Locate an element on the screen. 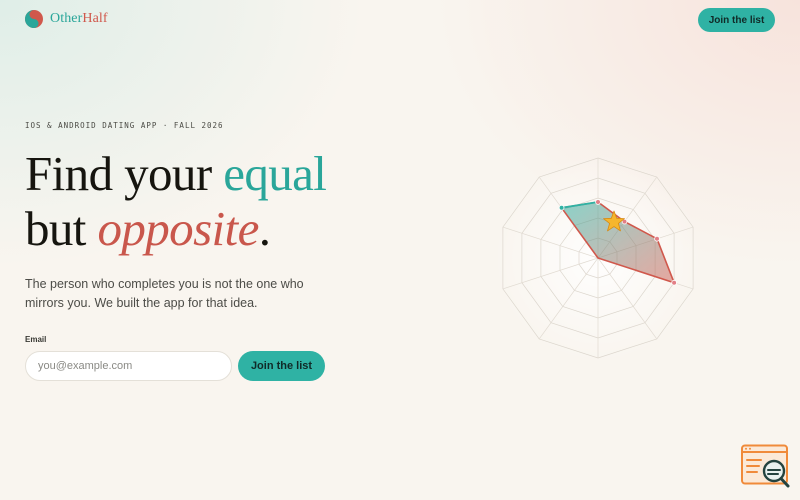  brand-name-part1: Other is located at coordinates (66, 18).